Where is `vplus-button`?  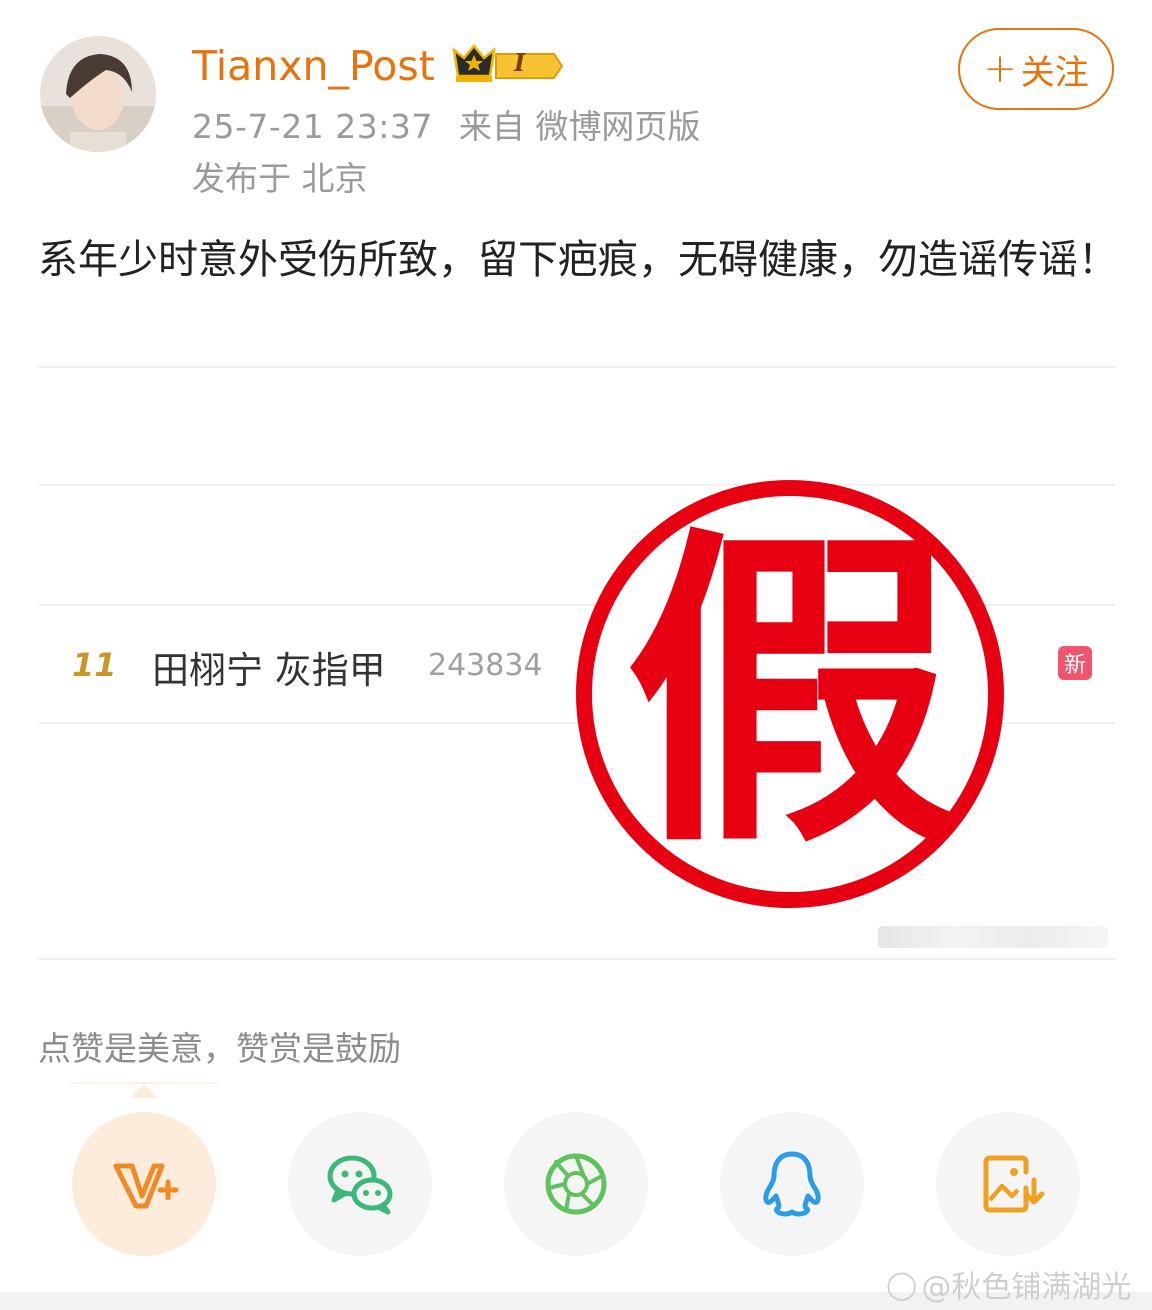 vplus-button is located at coordinates (144, 1184).